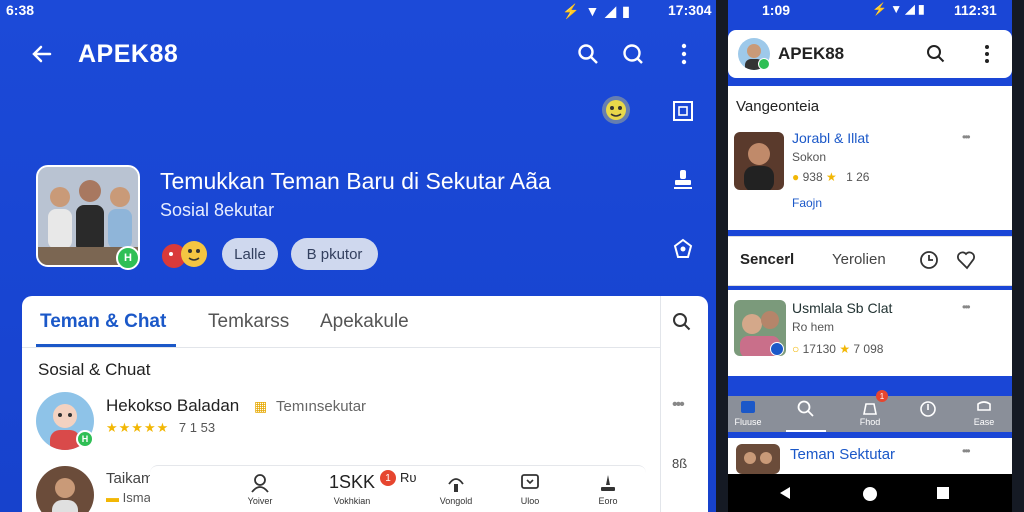 This screenshot has width=1024, height=512. What do you see at coordinates (106, 345) in the screenshot?
I see `tab-indicator` at bounding box center [106, 345].